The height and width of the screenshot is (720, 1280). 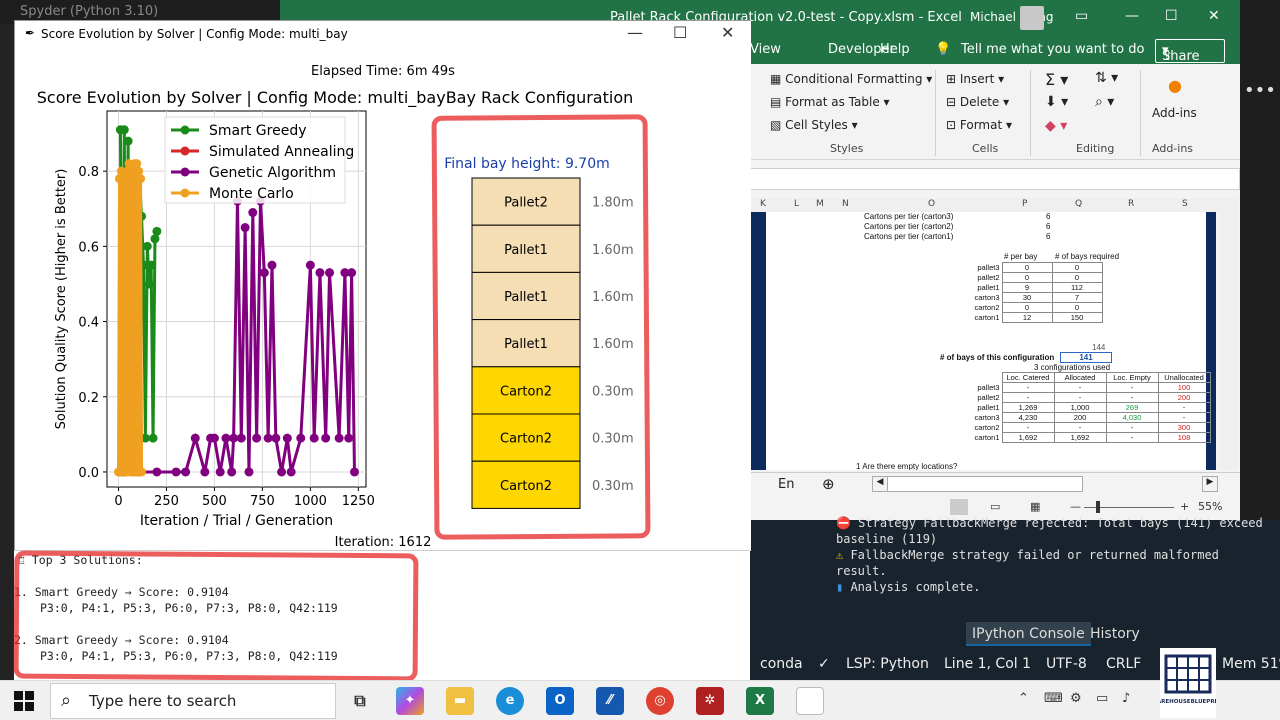 I want to click on tab-history: History, so click(x=1115, y=634).